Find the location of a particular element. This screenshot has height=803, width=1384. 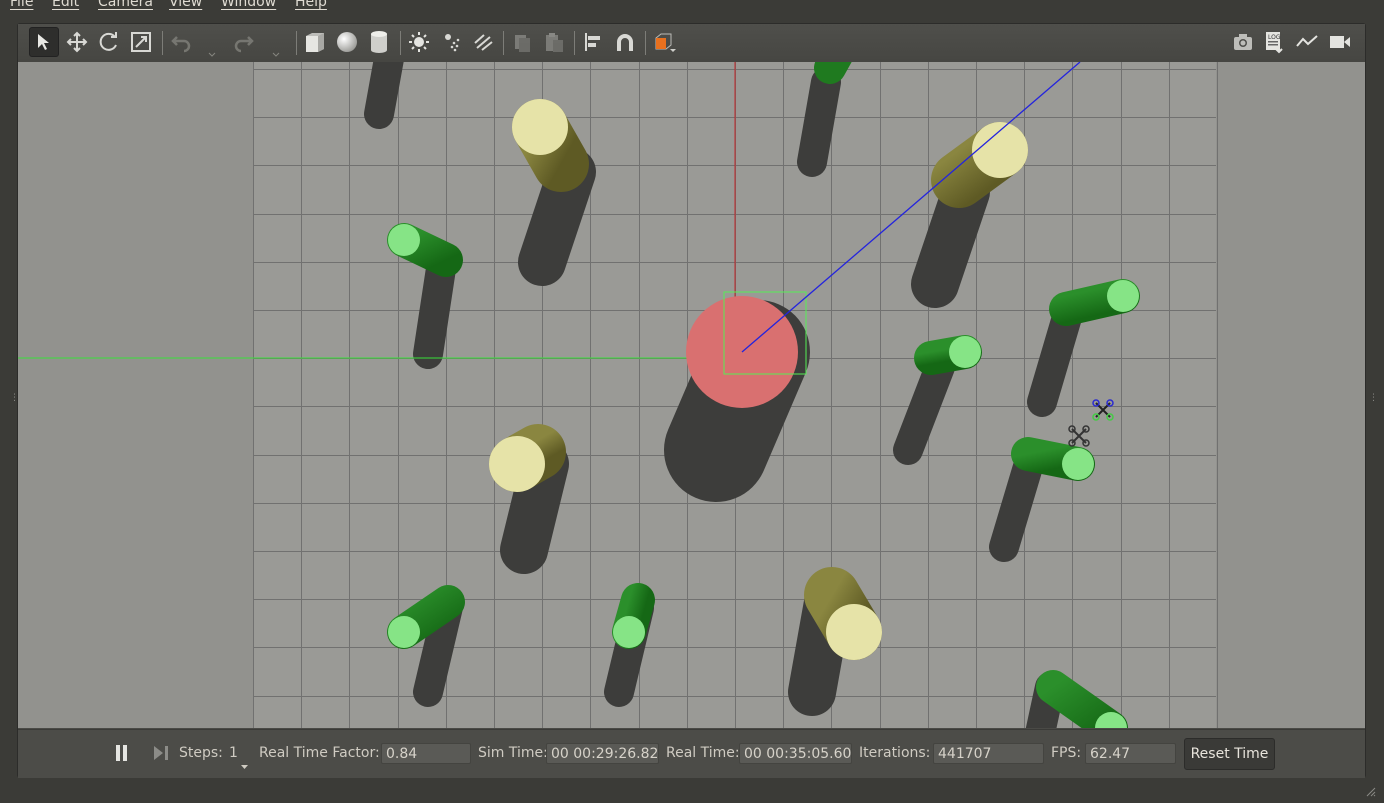

redo-icon is located at coordinates (244, 42).